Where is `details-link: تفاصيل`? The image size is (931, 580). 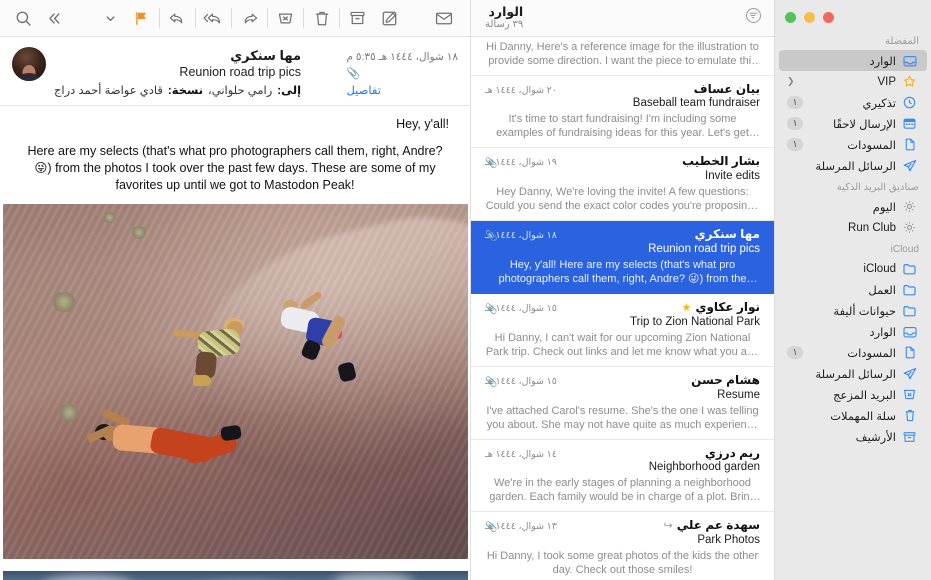 details-link: تفاصيل is located at coordinates (402, 90).